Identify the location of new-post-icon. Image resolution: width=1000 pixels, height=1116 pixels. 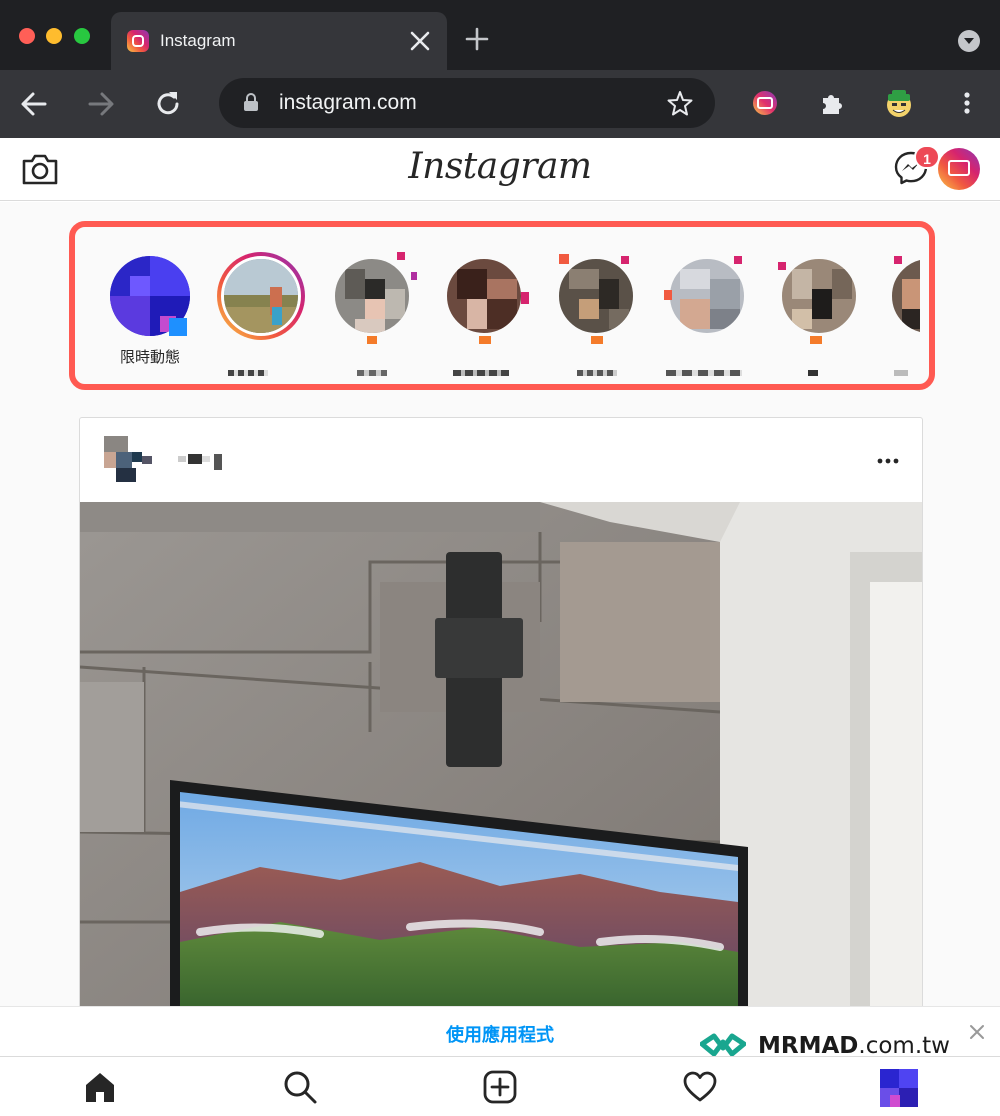
(500, 1087).